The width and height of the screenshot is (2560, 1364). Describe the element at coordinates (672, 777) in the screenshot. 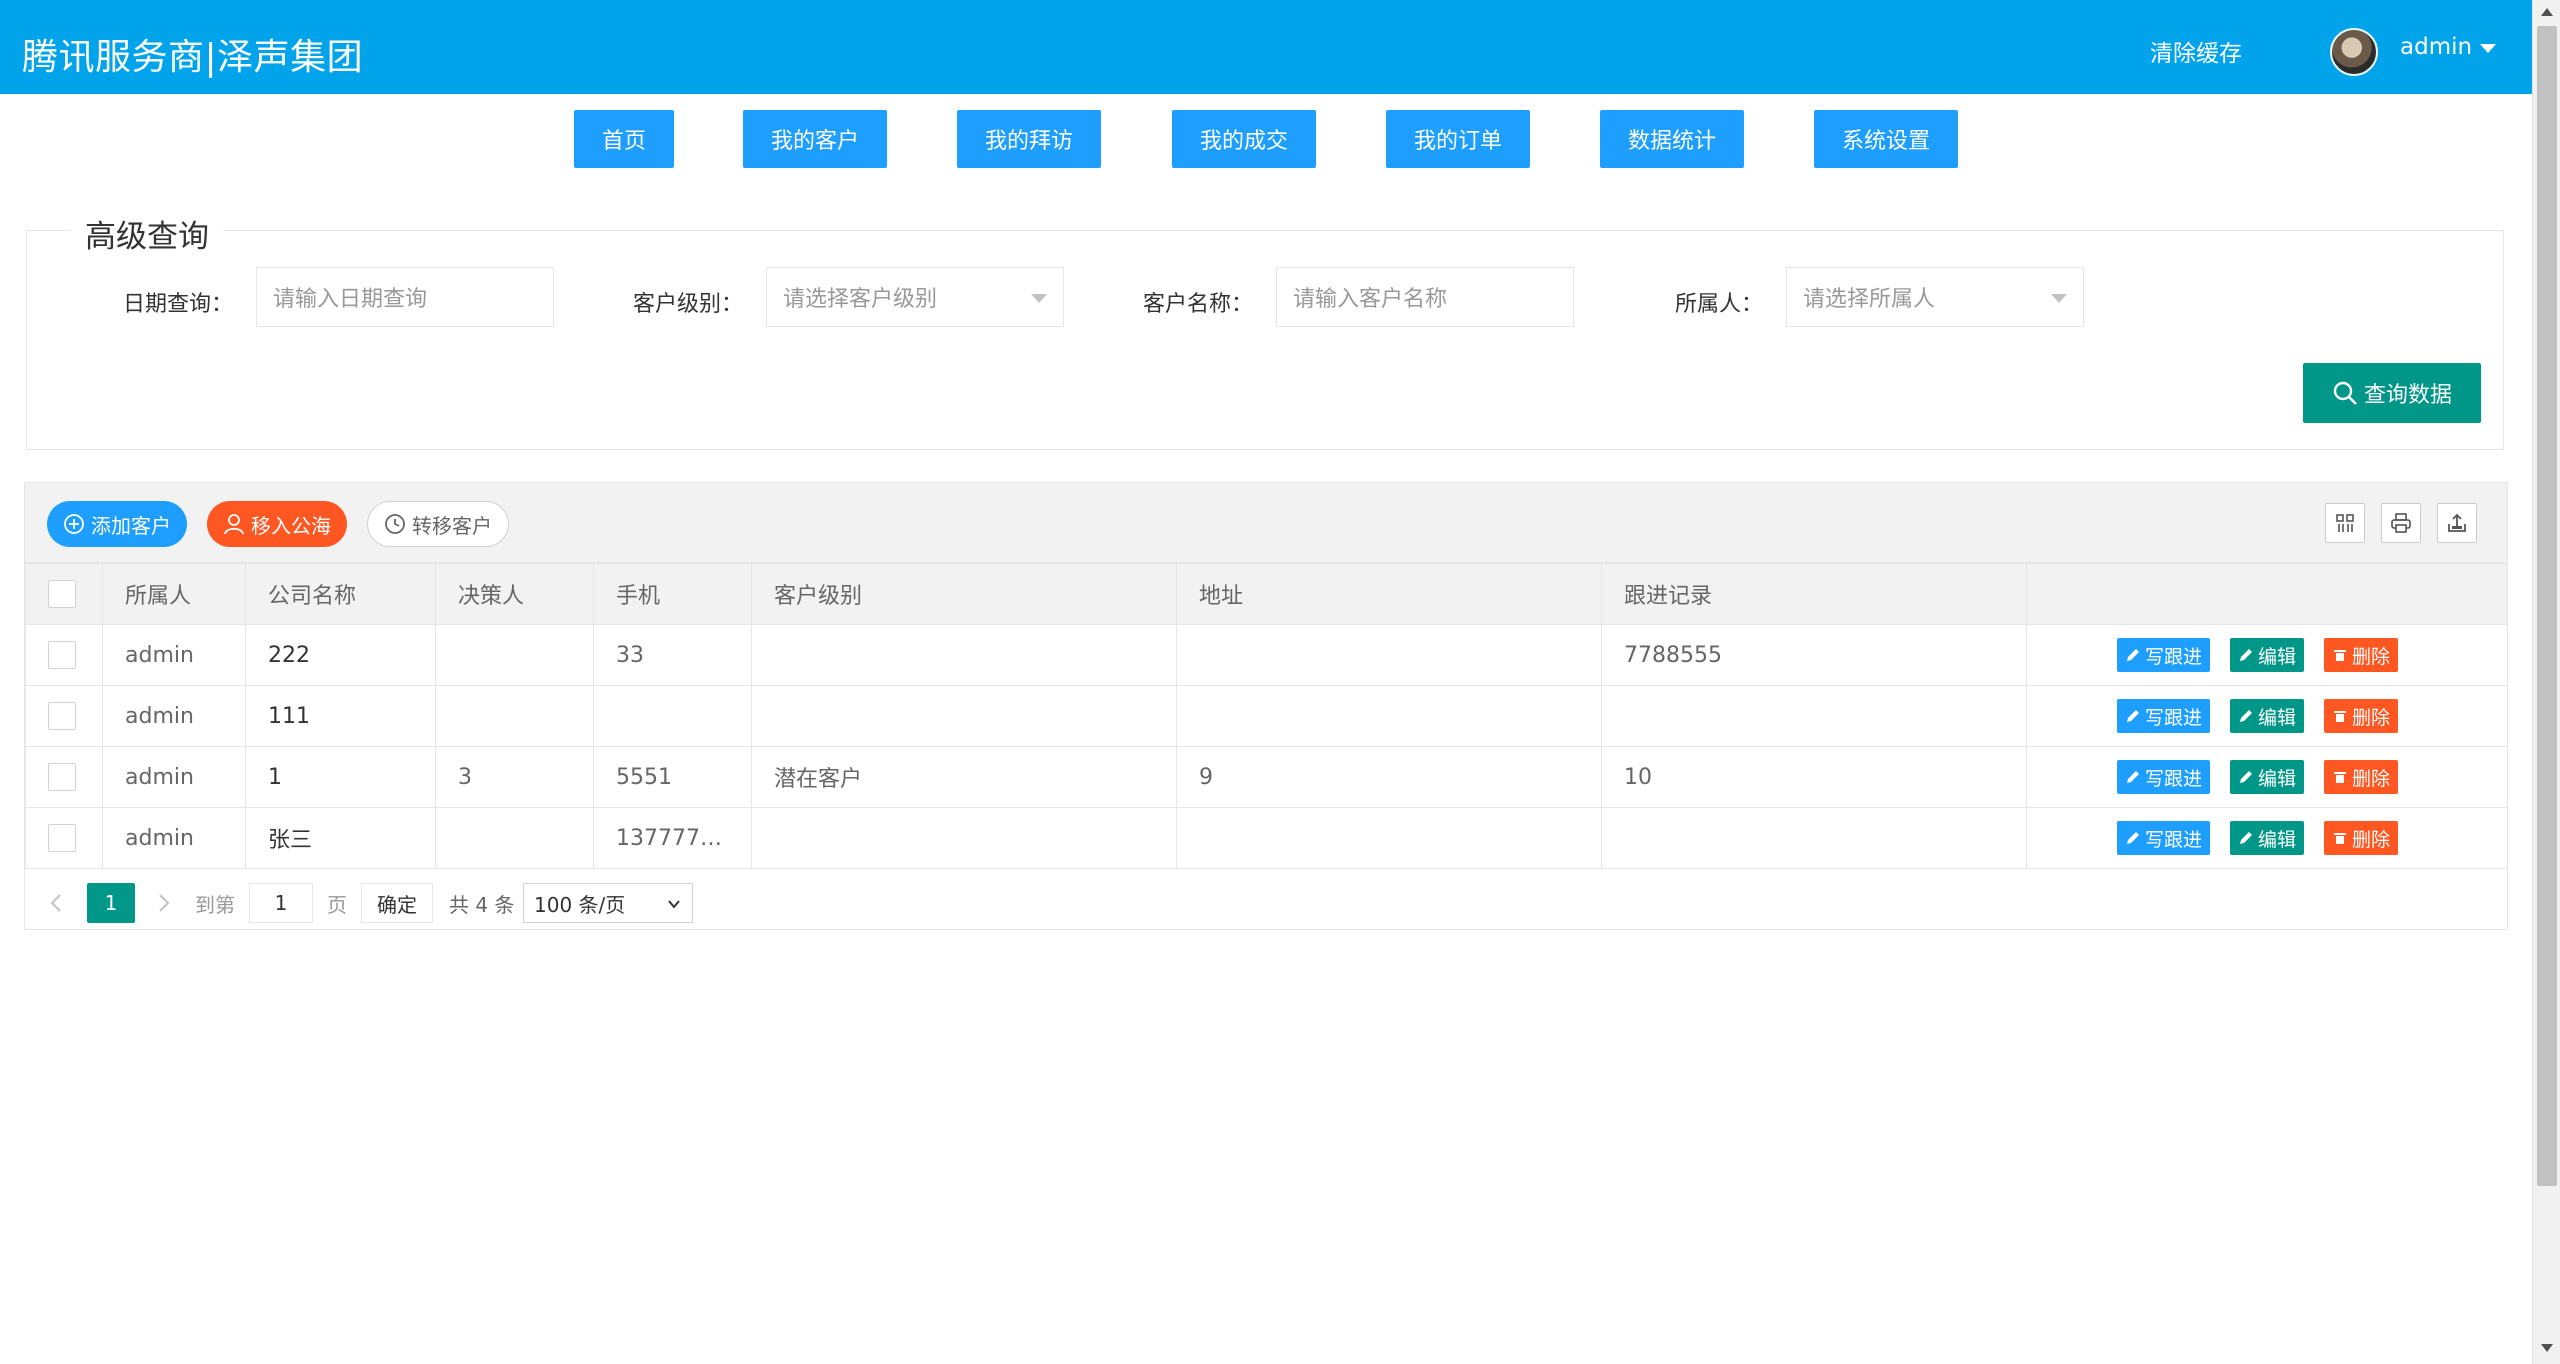

I see `cell-phone: 5551` at that location.